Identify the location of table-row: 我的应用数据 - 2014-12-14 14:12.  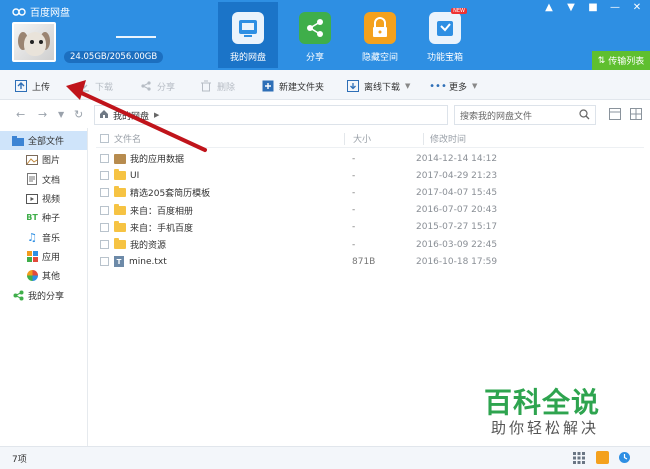
(370, 158).